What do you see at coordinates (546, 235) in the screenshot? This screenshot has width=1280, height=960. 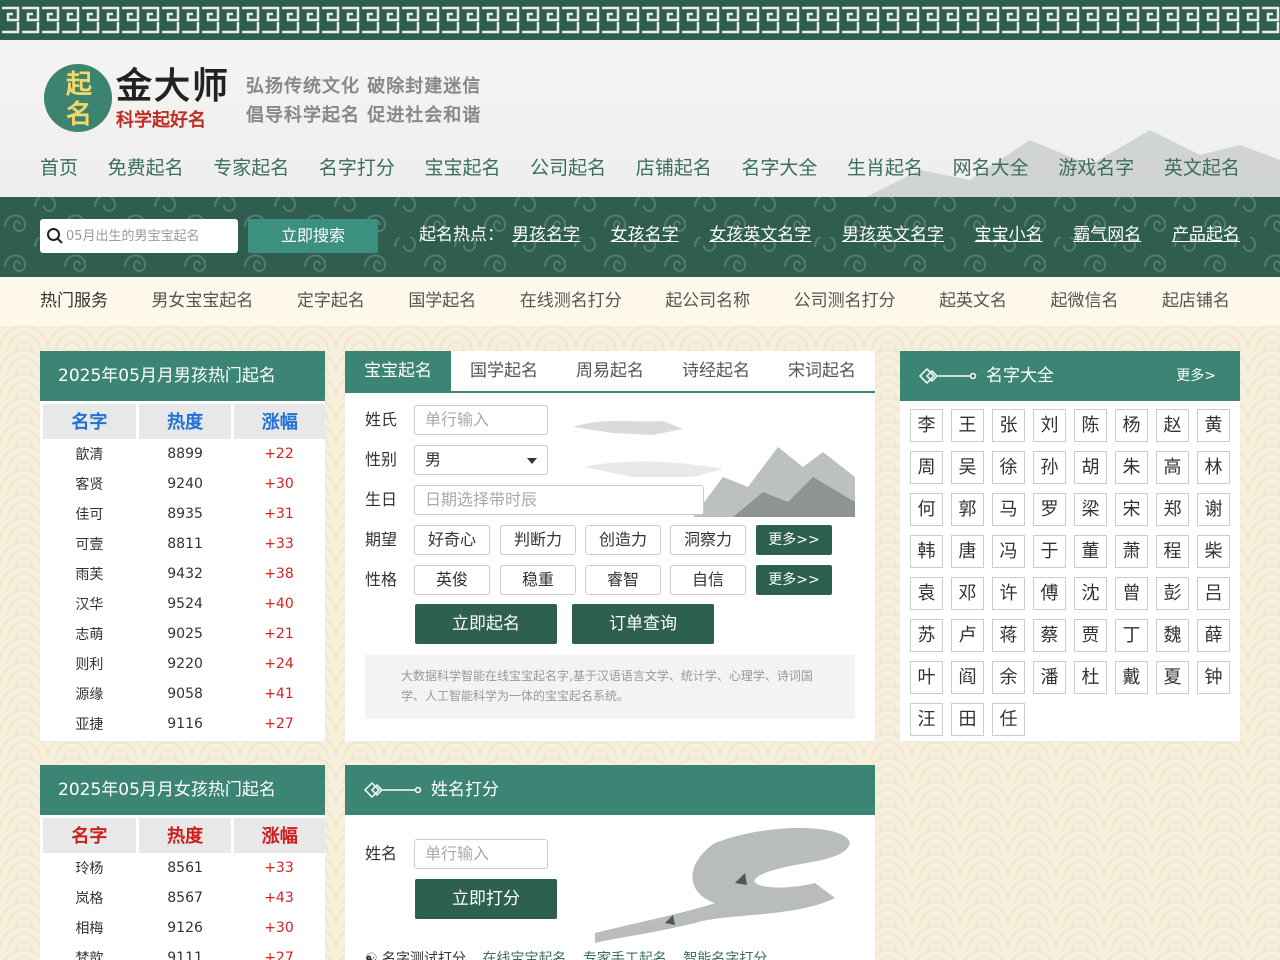 I see `hot-link-boy-names: 男孩名字` at bounding box center [546, 235].